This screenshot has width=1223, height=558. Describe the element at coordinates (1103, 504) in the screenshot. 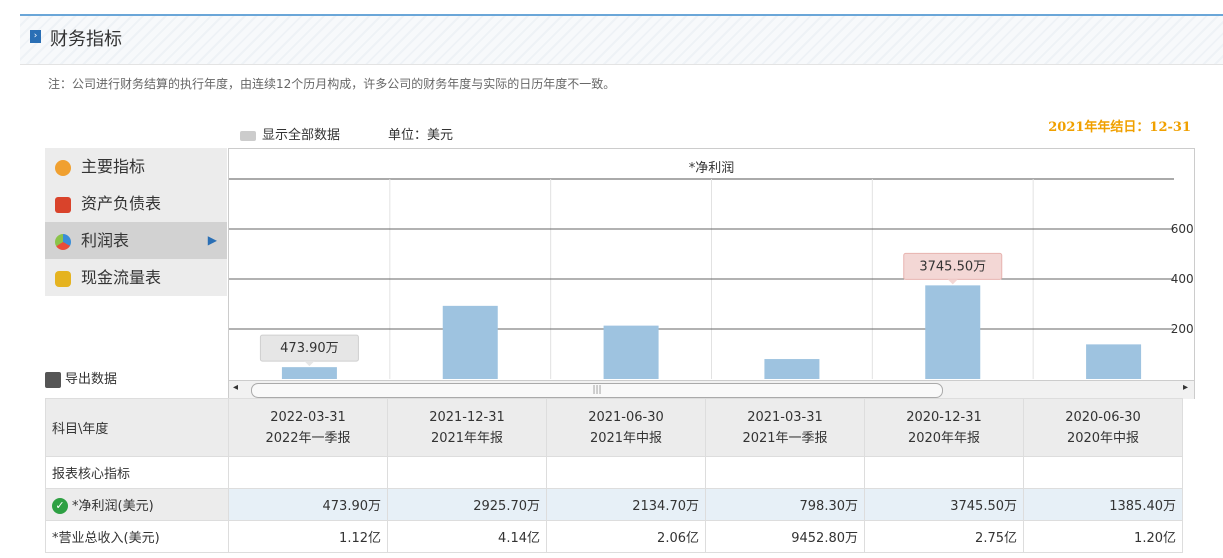

I see `table-cell: 1385.40万` at that location.